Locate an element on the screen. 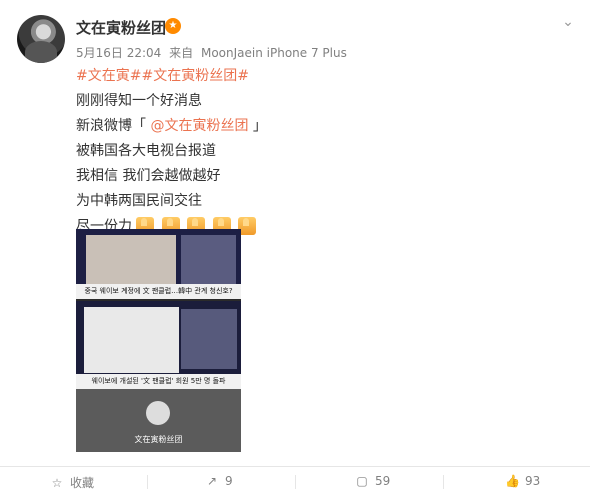 The image size is (590, 496). post-line-tags: #文在寅##文在寅粉丝团# is located at coordinates (286, 76).